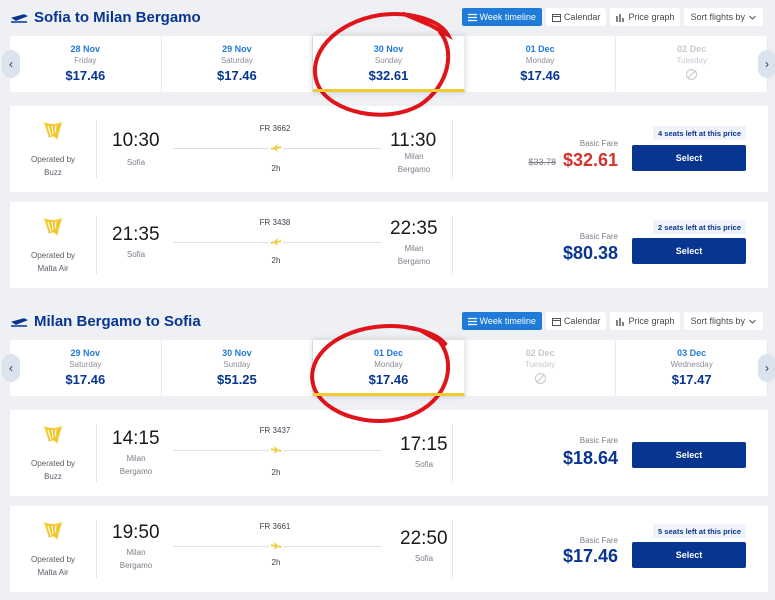 This screenshot has height=600, width=775. I want to click on old-price: $33.78, so click(542, 162).